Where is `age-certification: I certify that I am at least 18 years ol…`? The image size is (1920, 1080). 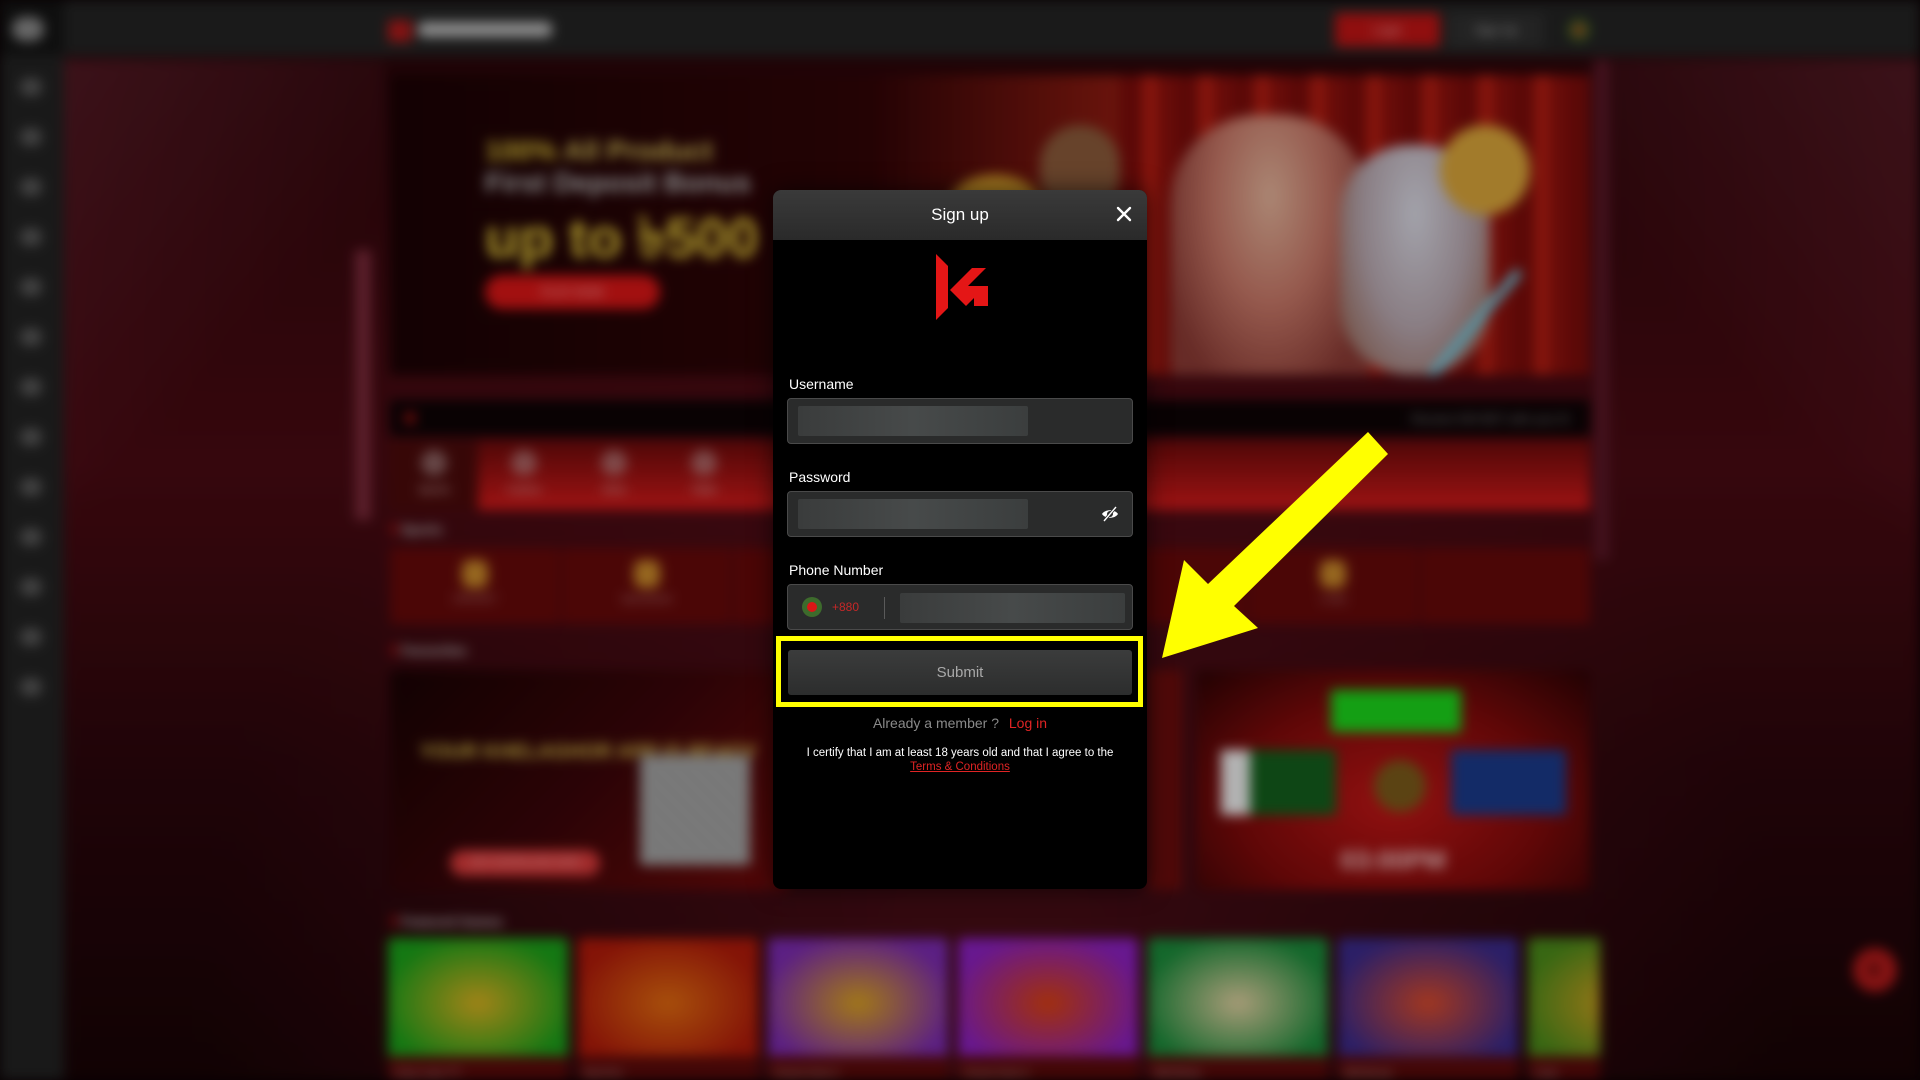 age-certification: I certify that I am at least 18 years ol… is located at coordinates (960, 760).